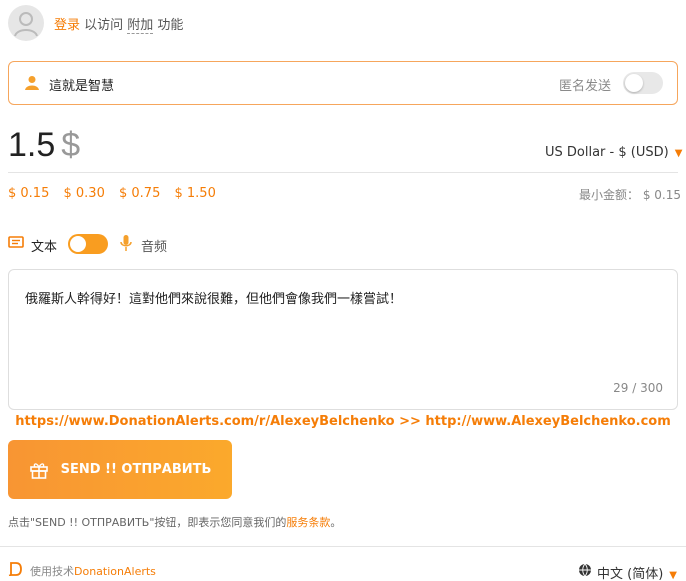 This screenshot has height=581, width=686. What do you see at coordinates (117, 193) in the screenshot?
I see `amount-presets: $ 0.15 $ 0.30 $ 0.75 $ 1.50` at bounding box center [117, 193].